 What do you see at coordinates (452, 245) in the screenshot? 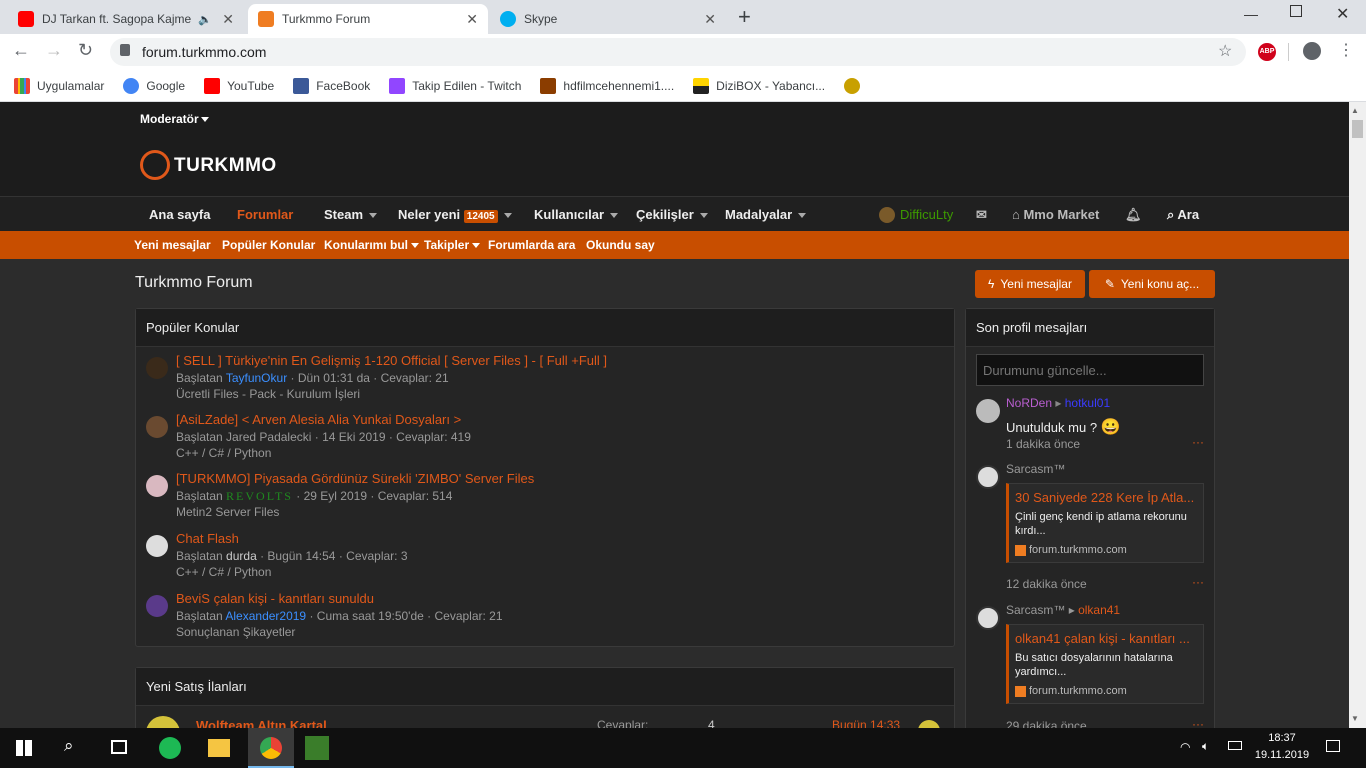
I see `subnav-watched: Takipler` at bounding box center [452, 245].